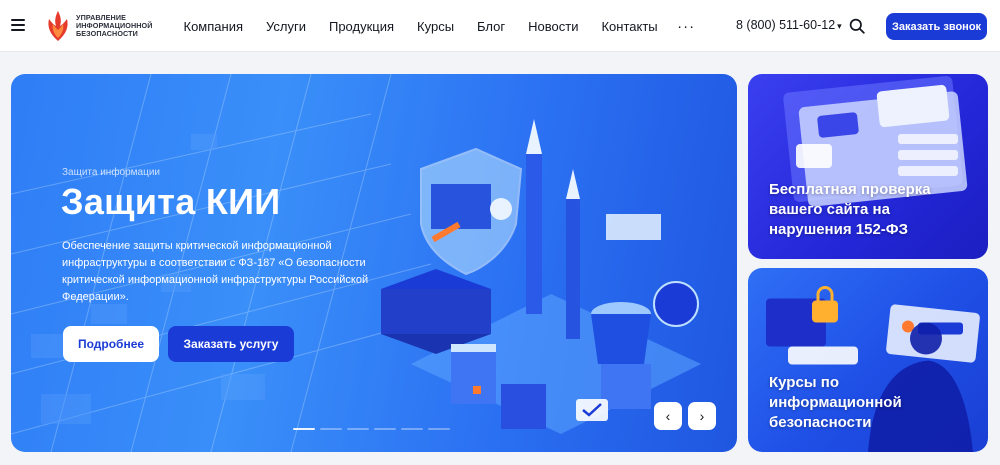 This screenshot has height=465, width=1000. What do you see at coordinates (111, 172) in the screenshot?
I see `hero-eyebrow: Защита информации` at bounding box center [111, 172].